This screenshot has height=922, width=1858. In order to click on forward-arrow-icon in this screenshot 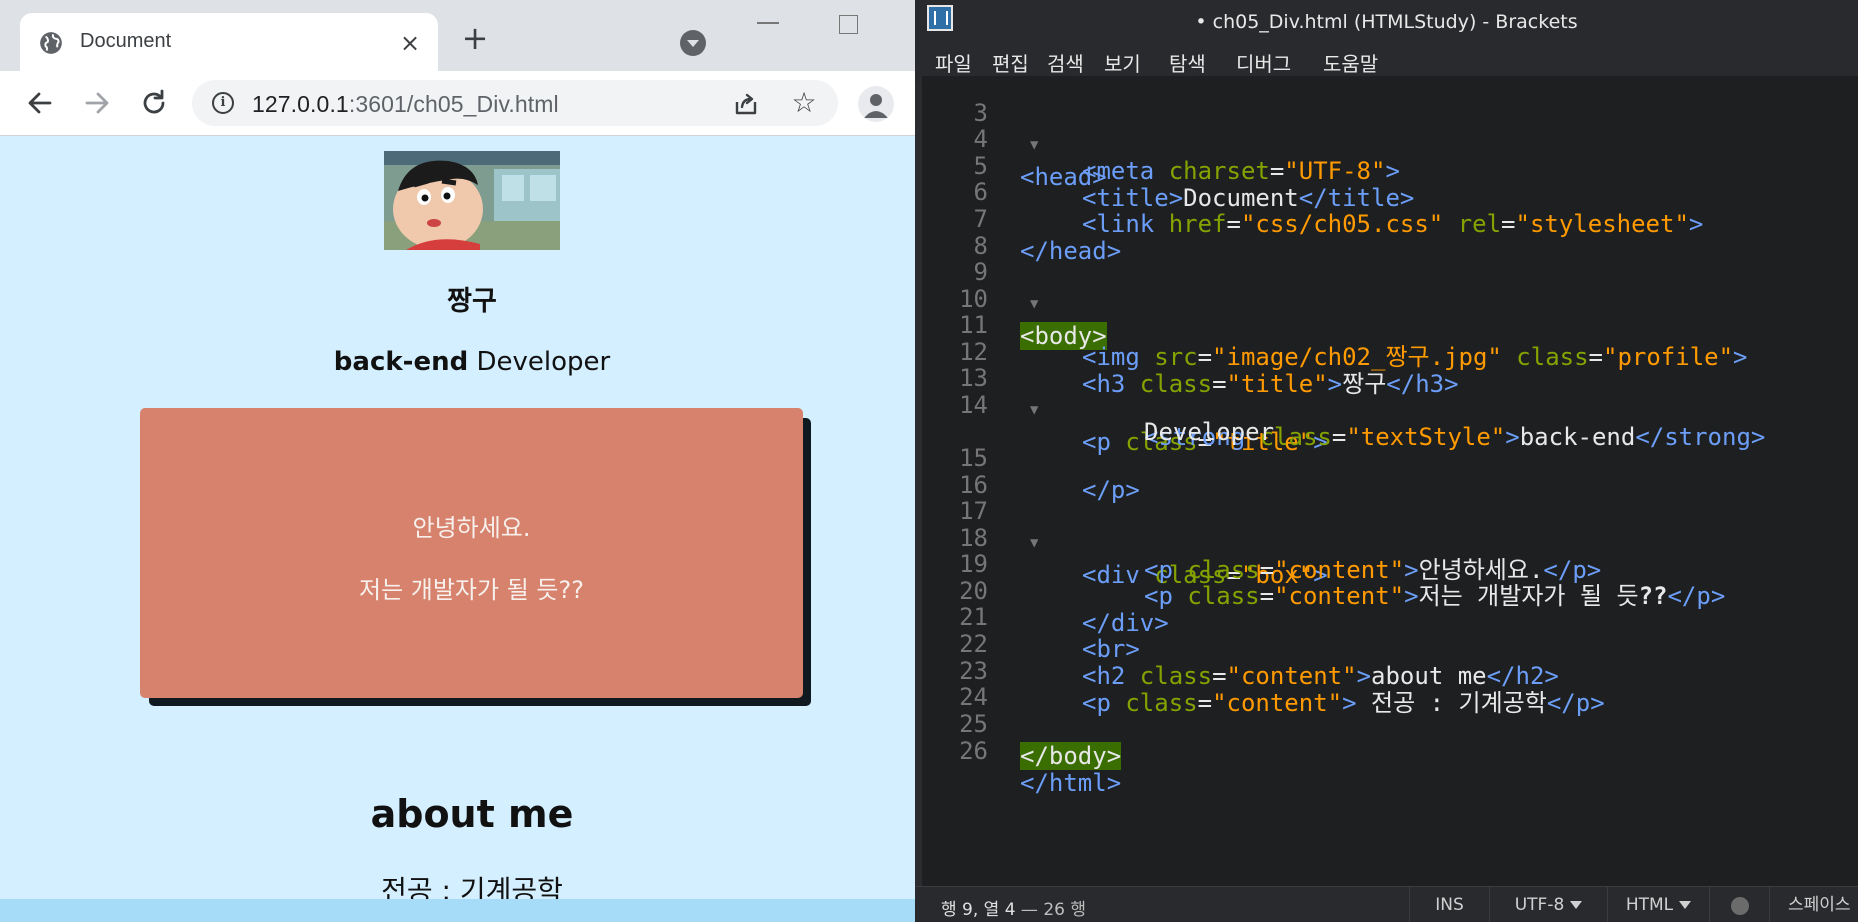, I will do `click(97, 103)`.